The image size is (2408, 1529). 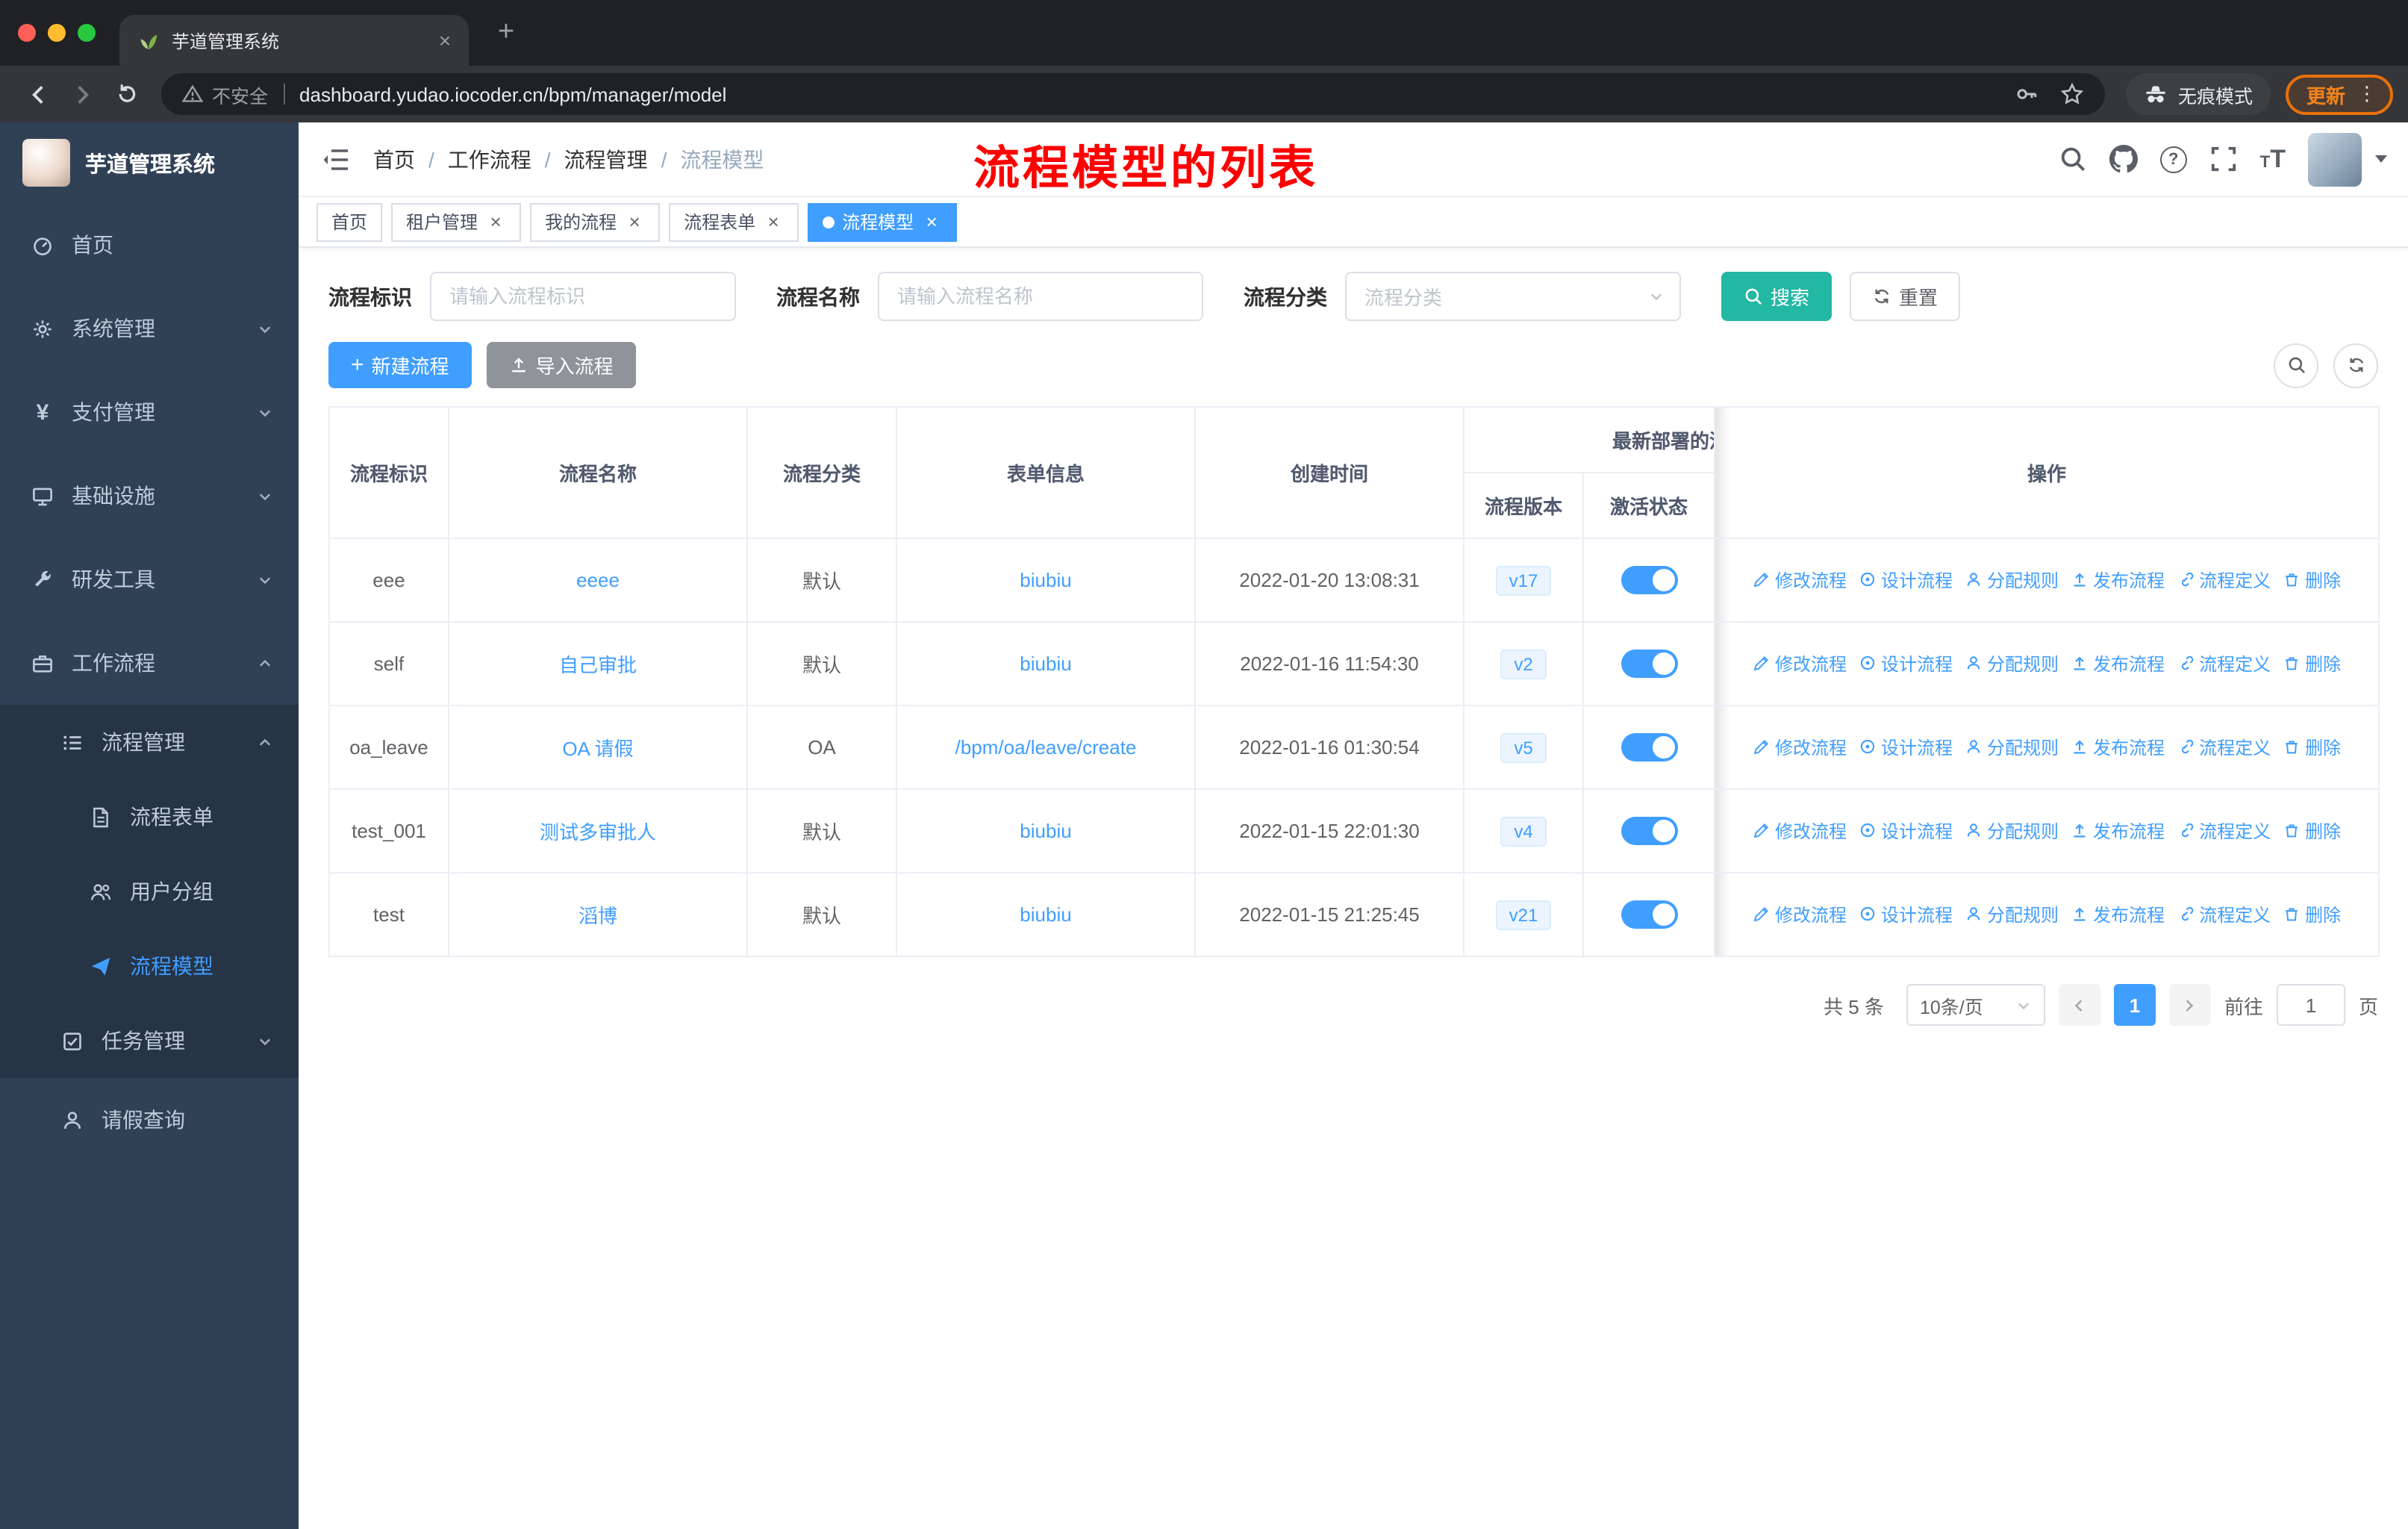 What do you see at coordinates (595, 221) in the screenshot?
I see `tag-my-process: 我的流程 ×` at bounding box center [595, 221].